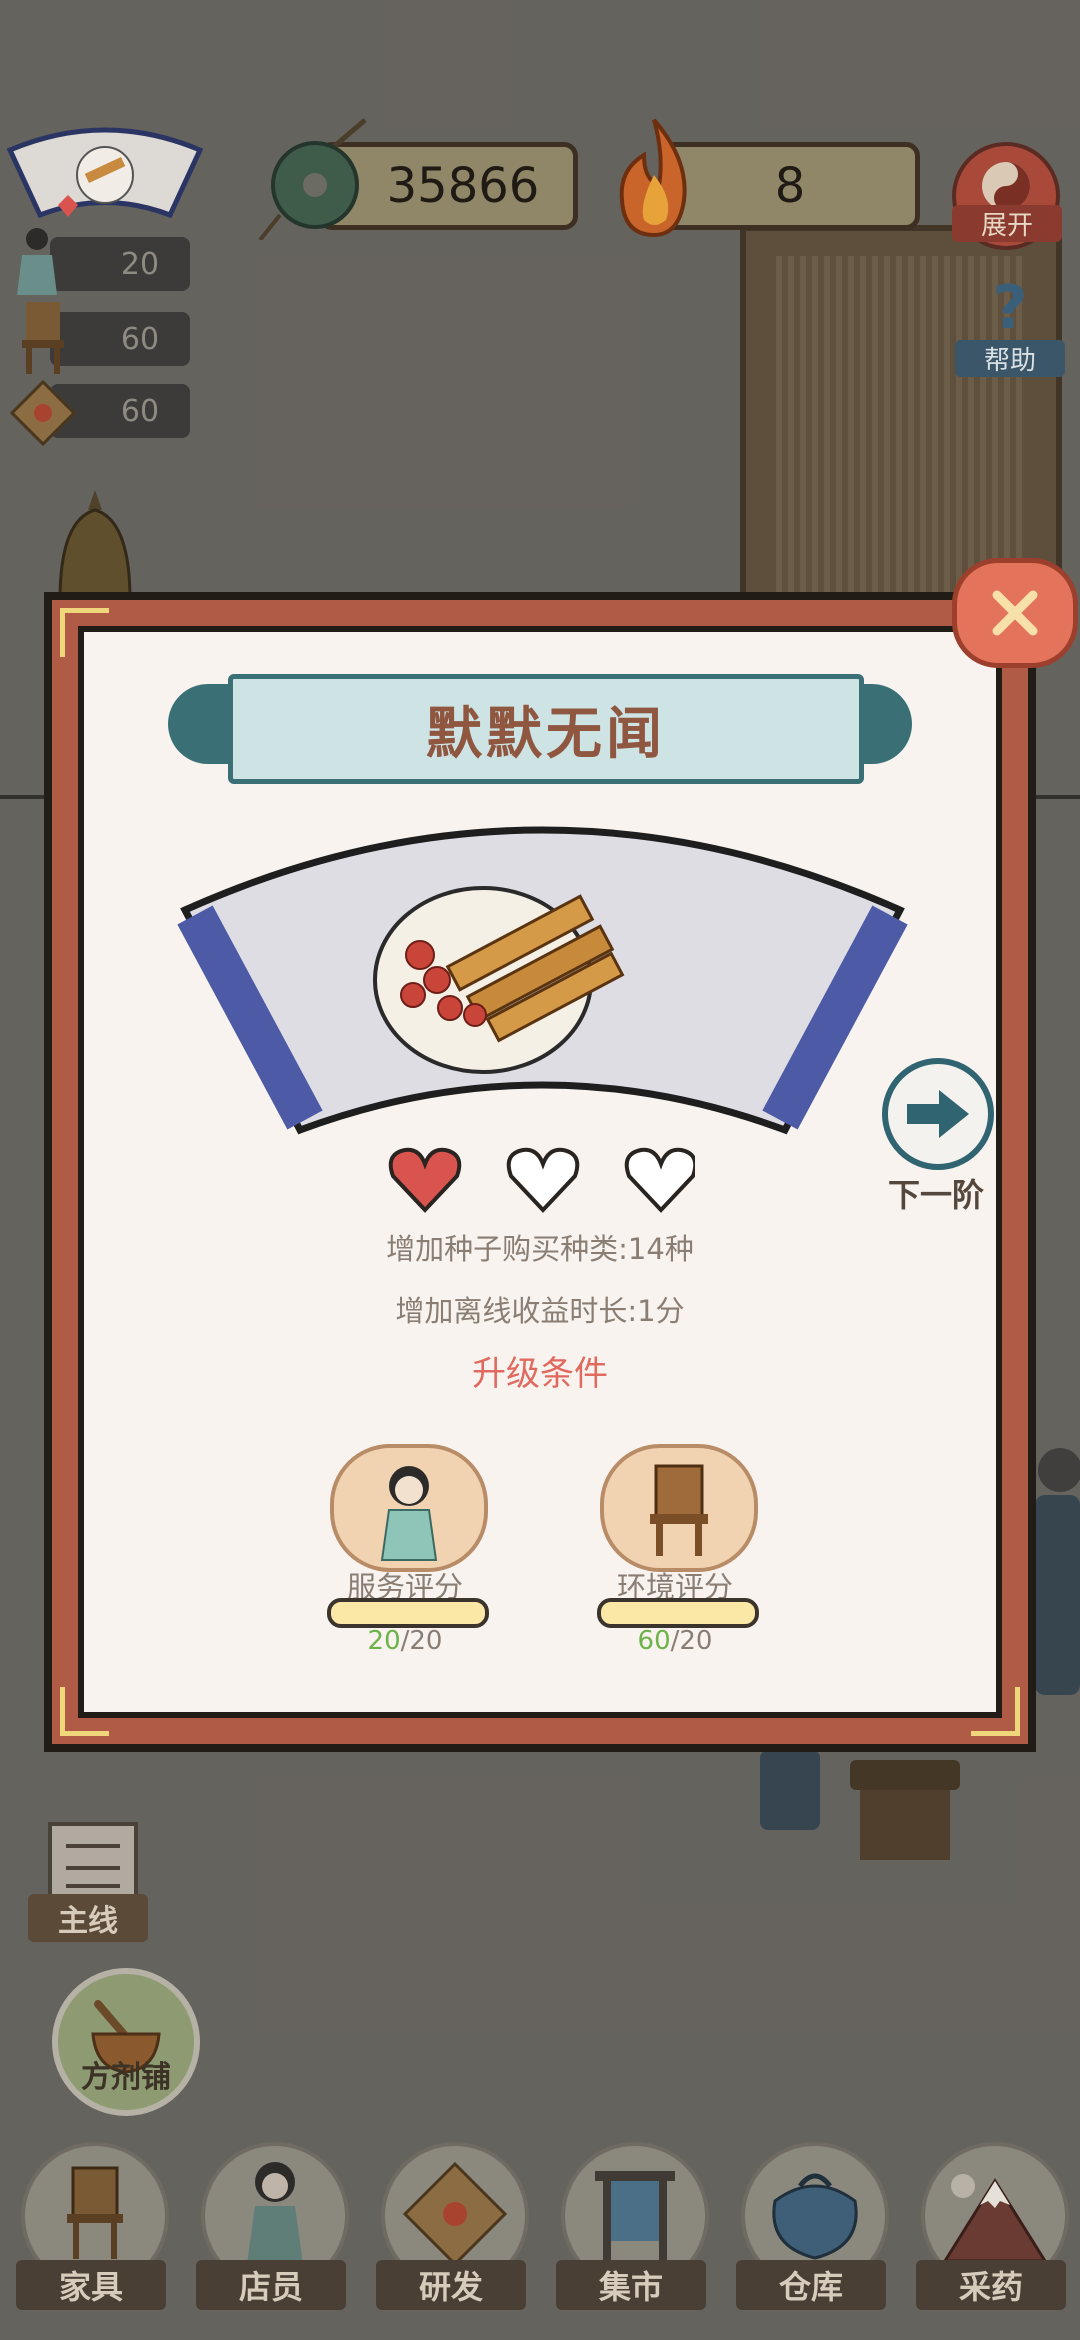 This screenshot has width=1080, height=2340. I want to click on upgrade-conditions-title: 升级条件, so click(540, 1374).